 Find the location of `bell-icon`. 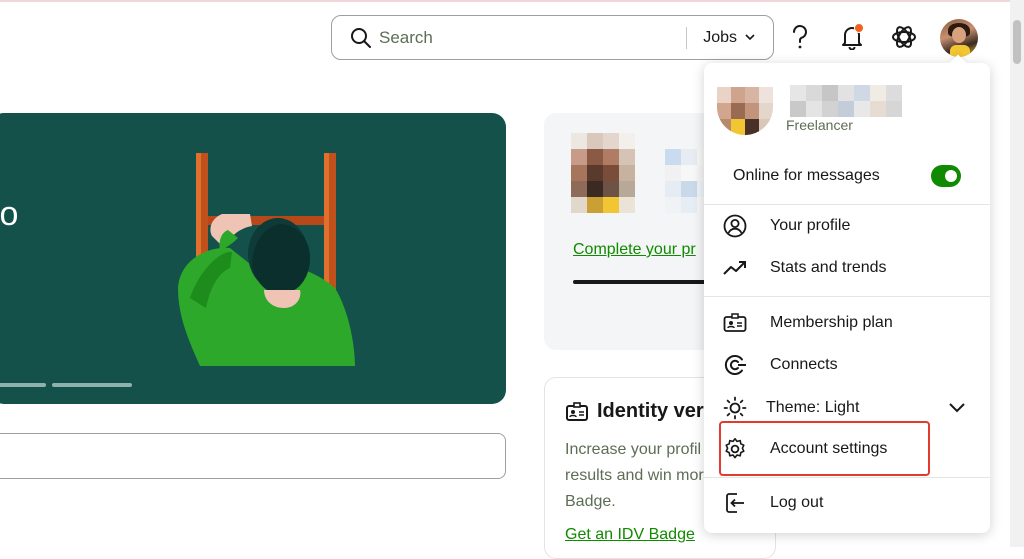

bell-icon is located at coordinates (852, 37).